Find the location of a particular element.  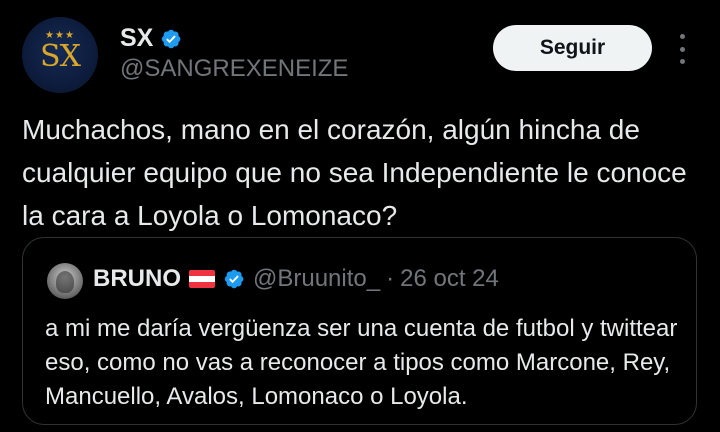

author-avatar: ★★★ SX is located at coordinates (60, 55).